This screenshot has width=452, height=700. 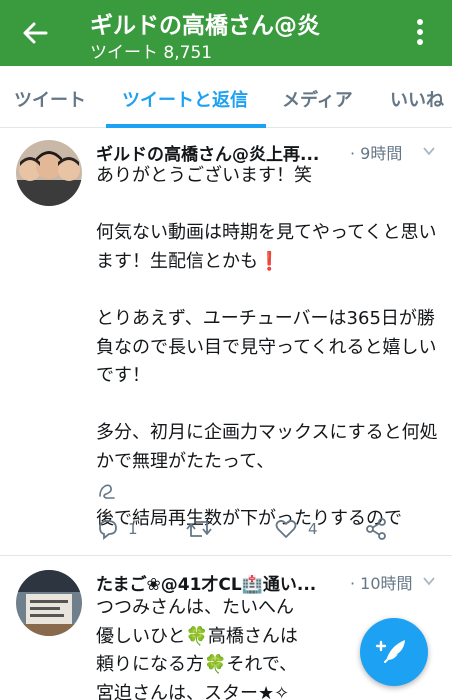 I want to click on tab-likes: いいね, so click(x=417, y=99).